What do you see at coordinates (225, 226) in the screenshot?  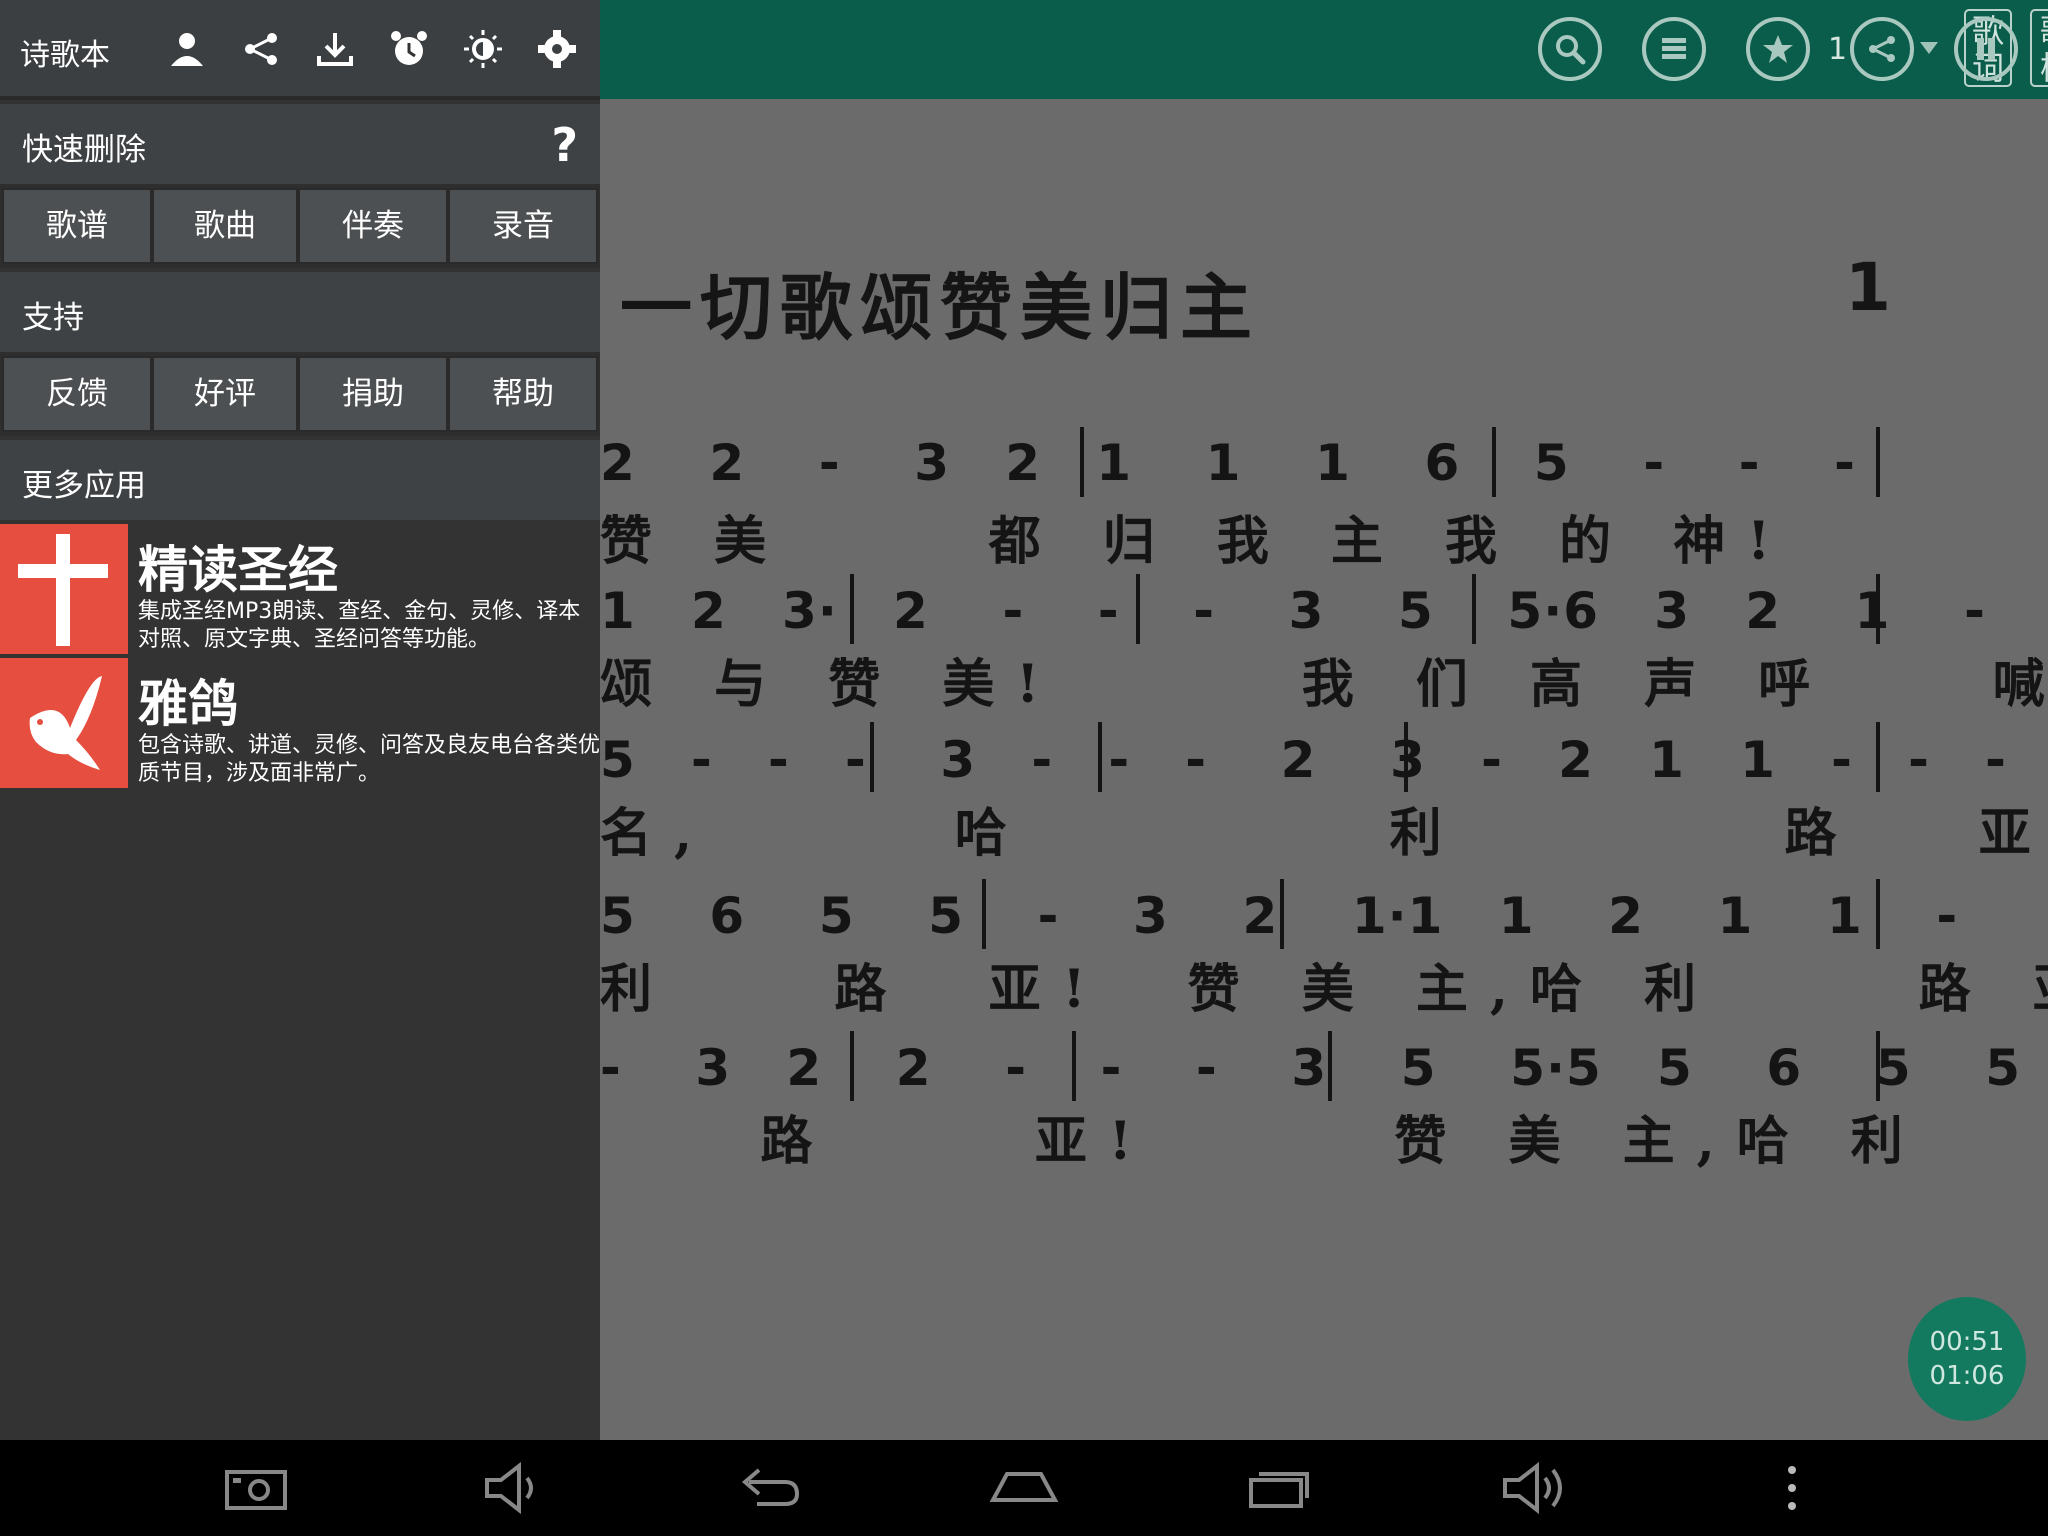 I see `delete-song-button: 歌曲` at bounding box center [225, 226].